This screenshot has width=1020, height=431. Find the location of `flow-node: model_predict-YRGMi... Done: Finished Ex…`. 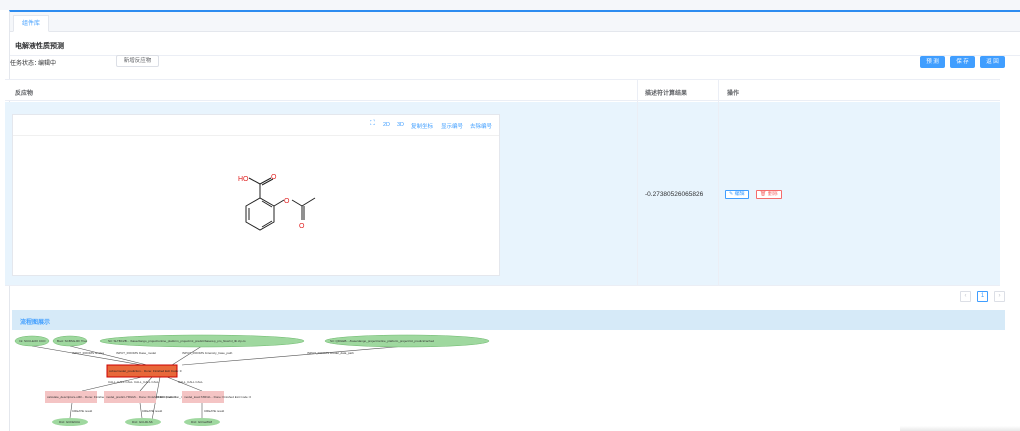

flow-node: model_predict-YRGMi... Done: Finished Ex… is located at coordinates (140, 397).